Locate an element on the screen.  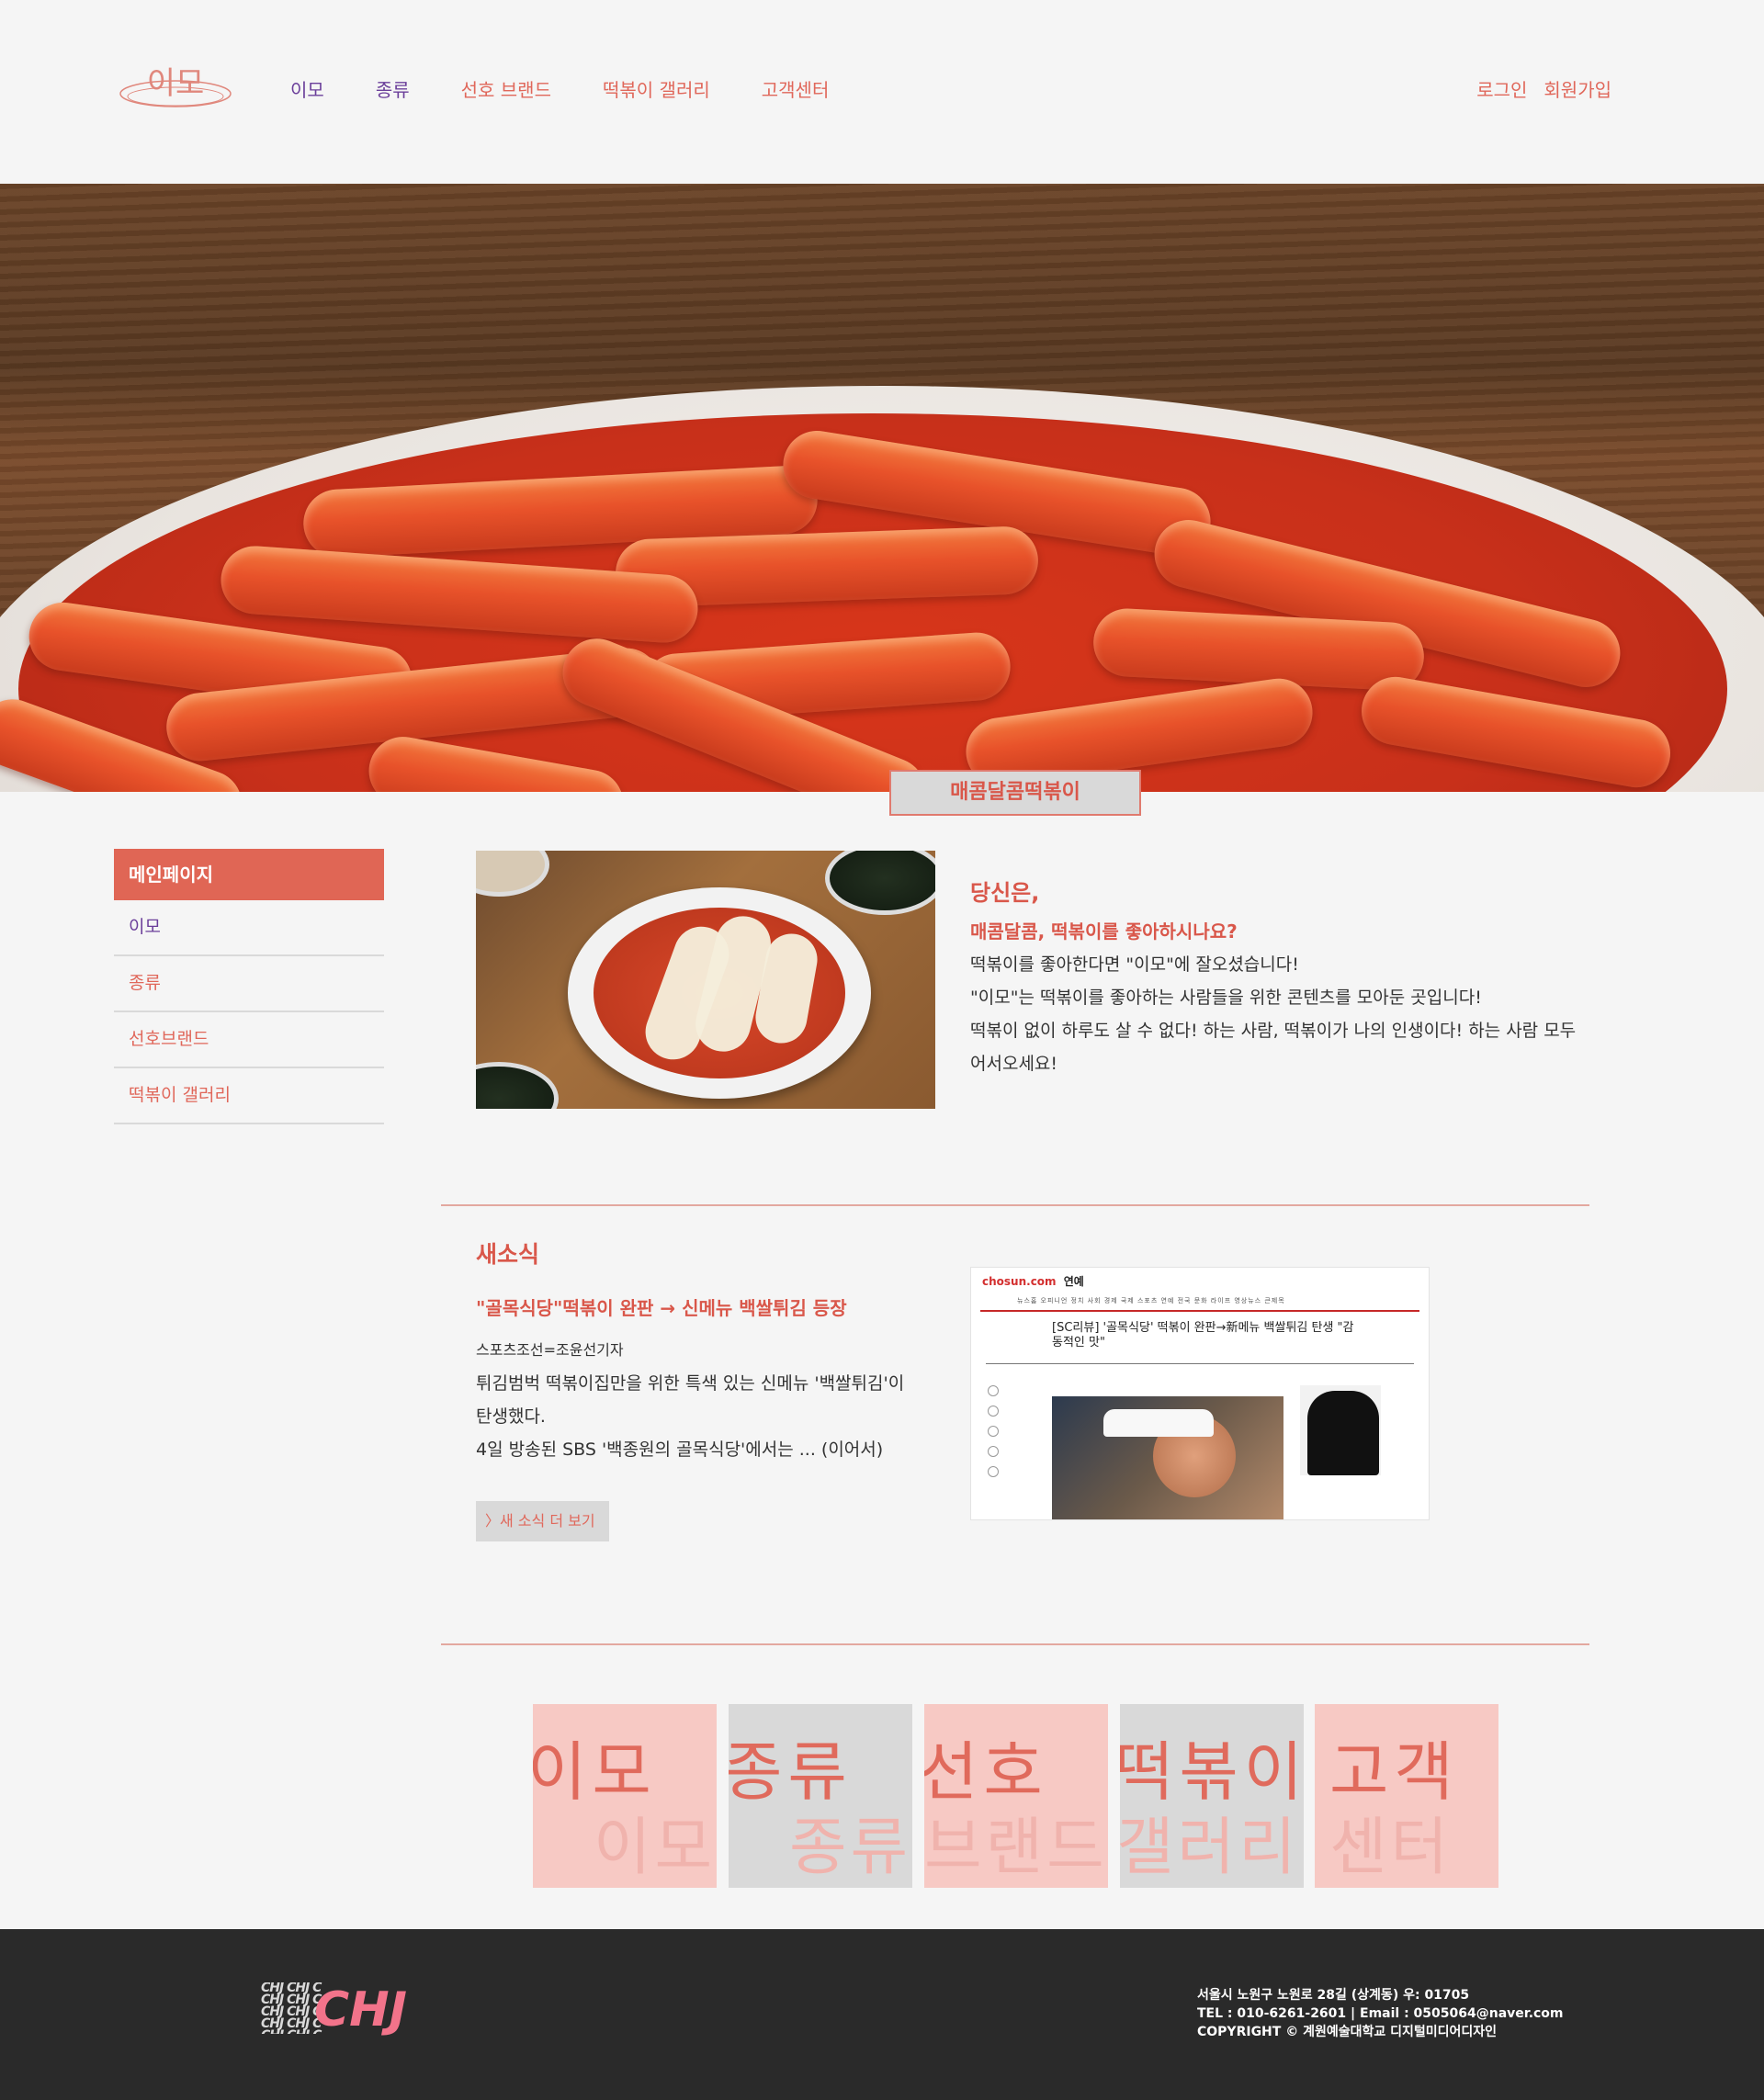
more-news-button: 〉새 소식 더 보기 is located at coordinates (542, 1521).